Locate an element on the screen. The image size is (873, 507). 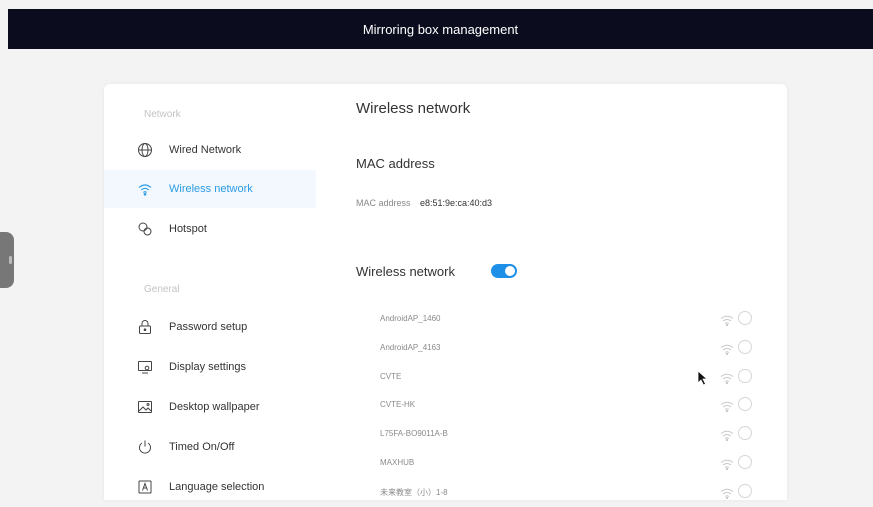
sidebar-item-display-settings: Display settings is located at coordinates (210, 367).